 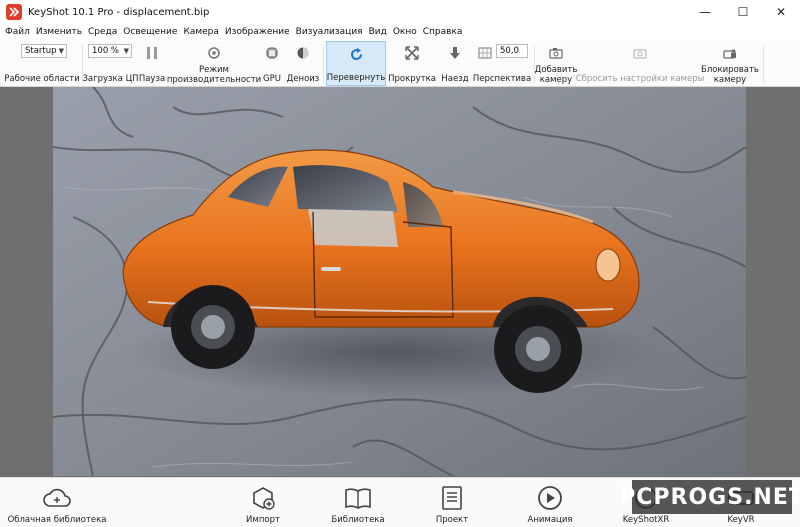 What do you see at coordinates (556, 70) in the screenshot?
I see `add-camera-label-line1: Добавить` at bounding box center [556, 70].